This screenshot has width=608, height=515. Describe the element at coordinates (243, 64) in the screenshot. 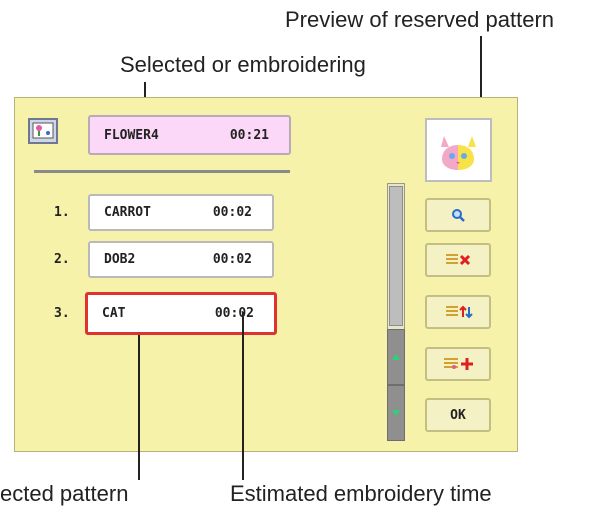

I see `callout-selected: Selected or embroidering` at that location.